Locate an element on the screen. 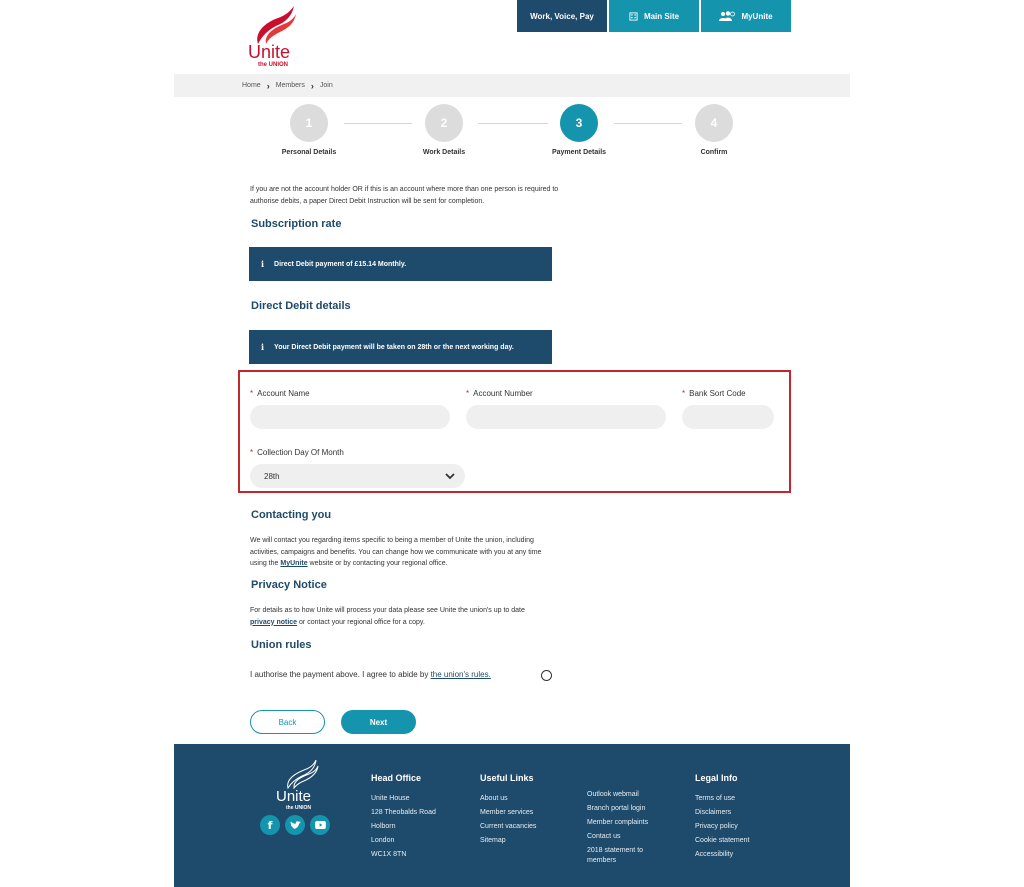 The width and height of the screenshot is (1024, 887). sort-code-input is located at coordinates (728, 417).